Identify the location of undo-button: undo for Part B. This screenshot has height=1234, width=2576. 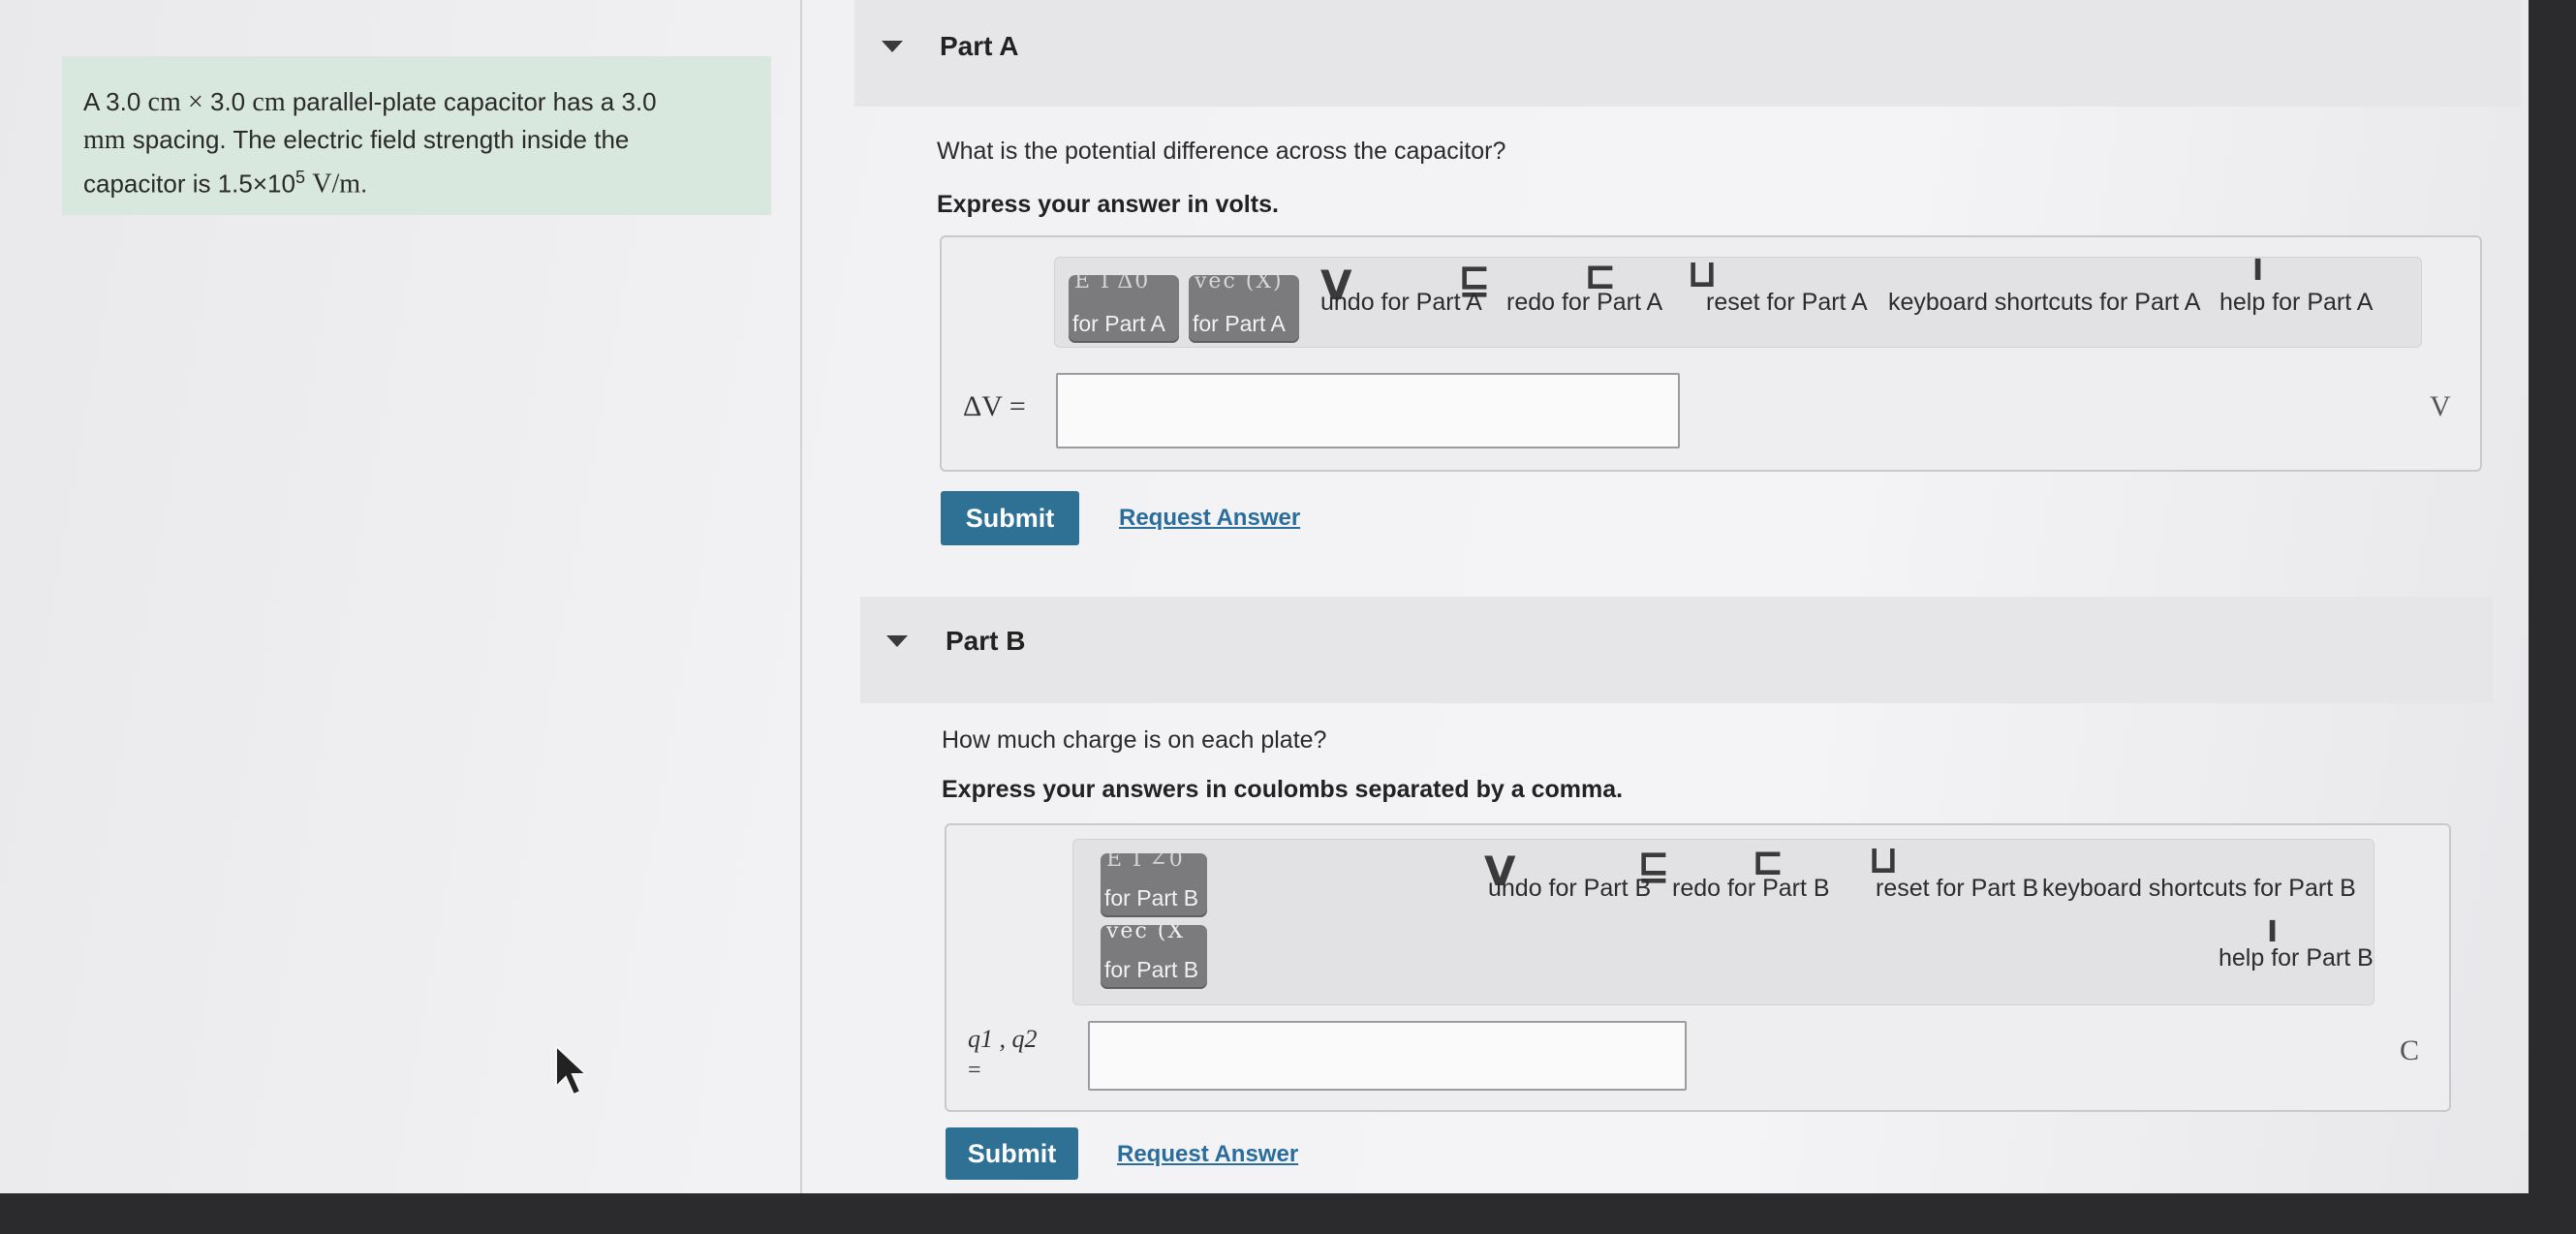
(1569, 889).